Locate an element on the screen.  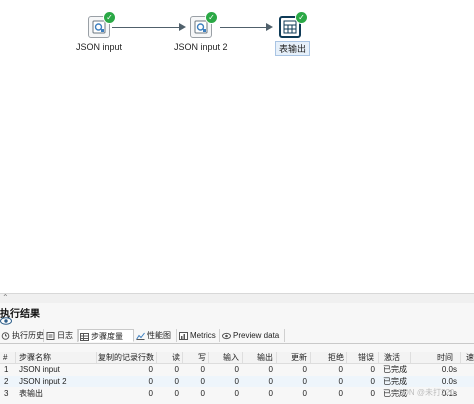
column-header: 步骤名称 is located at coordinates (49, 357).